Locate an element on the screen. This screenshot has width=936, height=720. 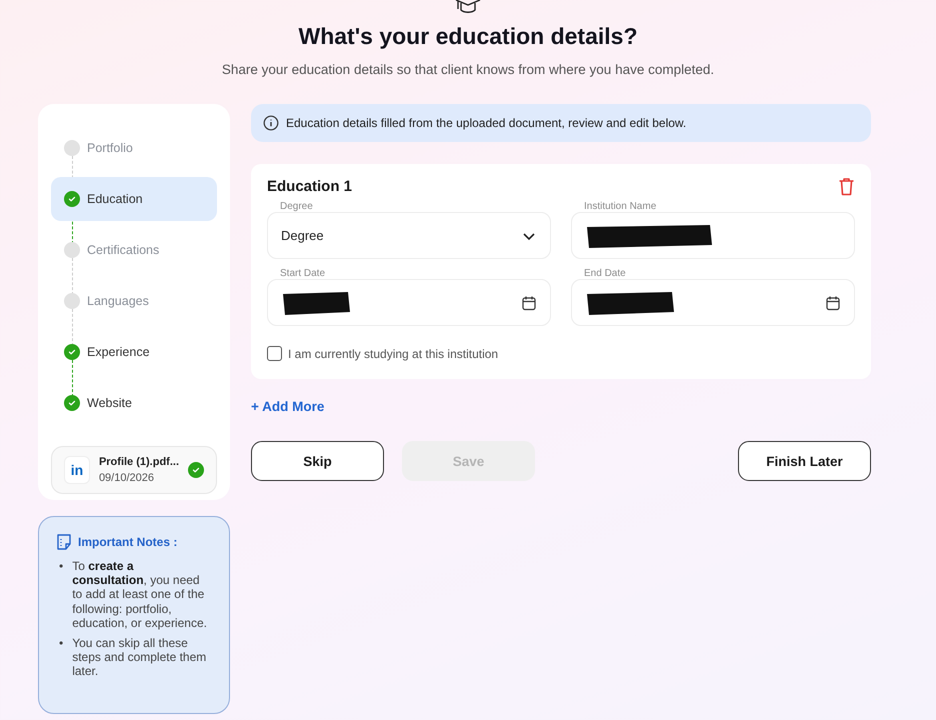
checkbox is located at coordinates (274, 353).